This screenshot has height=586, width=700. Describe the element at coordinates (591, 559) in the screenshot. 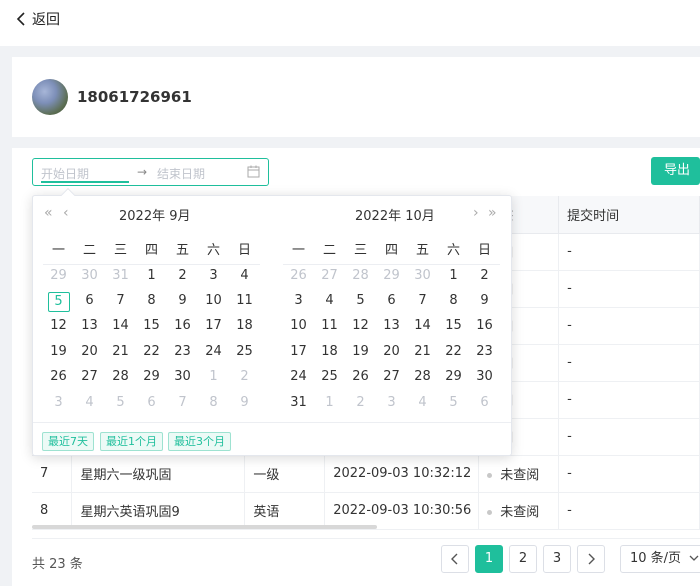

I see `next-page-button` at that location.